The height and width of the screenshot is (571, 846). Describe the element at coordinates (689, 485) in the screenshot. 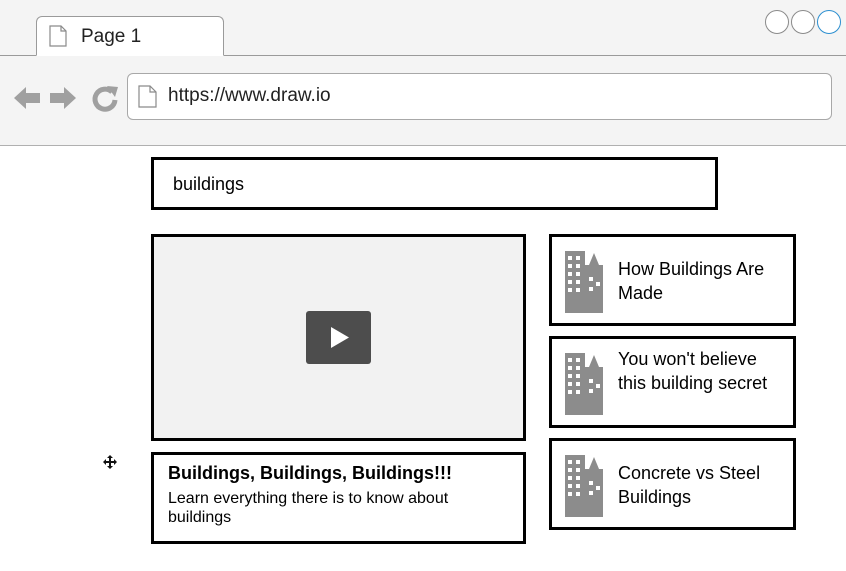

I see `related-video-title: Concrete vs Steel Buildings` at that location.